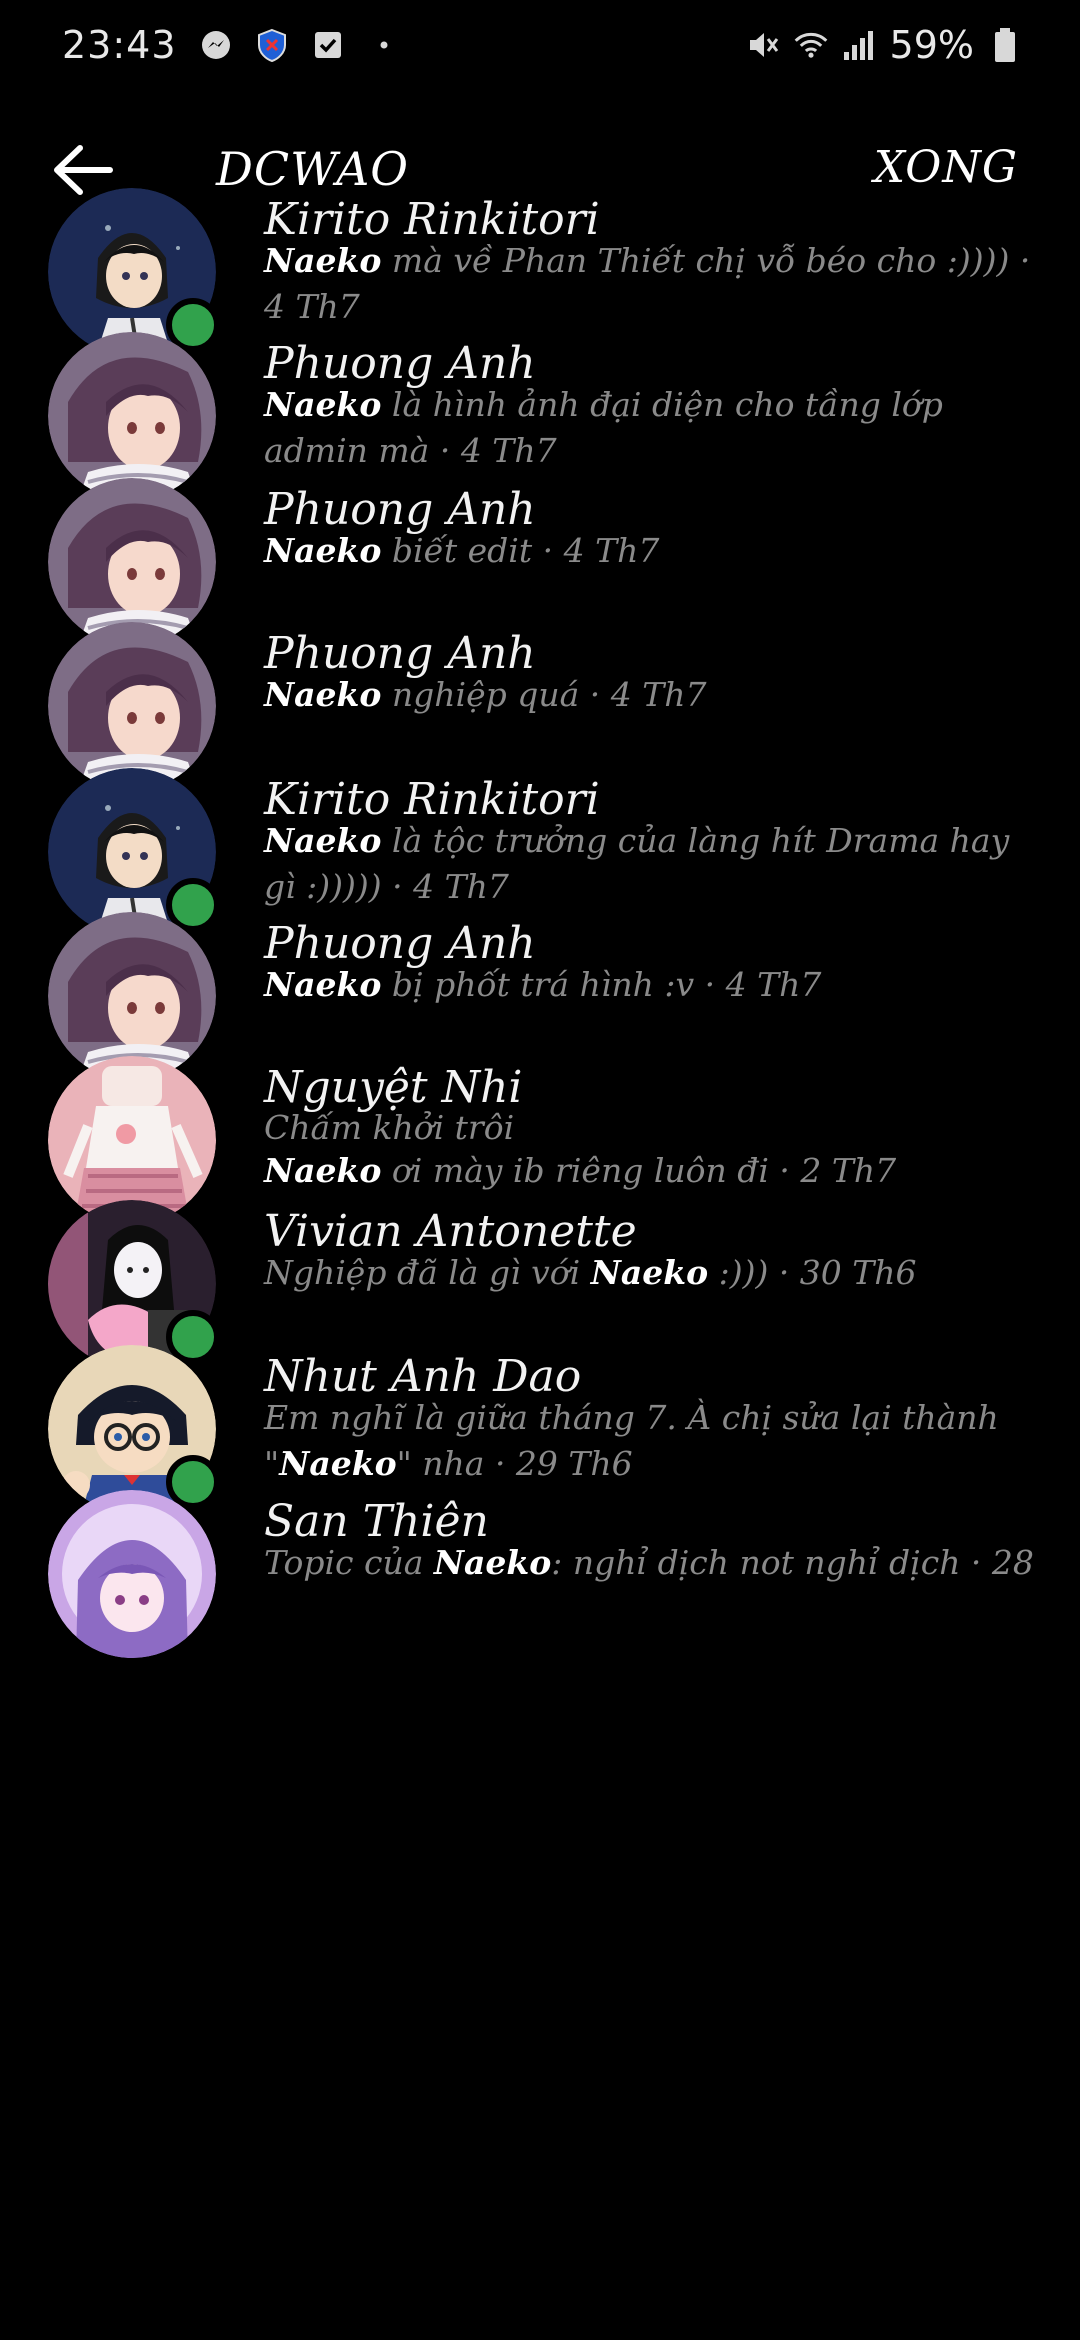 The image size is (1080, 2340). What do you see at coordinates (389, 1127) in the screenshot?
I see `contact-status: Chấm khởi trôi` at bounding box center [389, 1127].